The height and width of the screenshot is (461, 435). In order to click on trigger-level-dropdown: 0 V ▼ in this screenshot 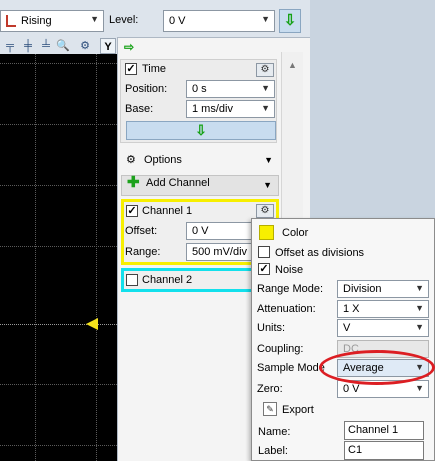, I will do `click(219, 21)`.